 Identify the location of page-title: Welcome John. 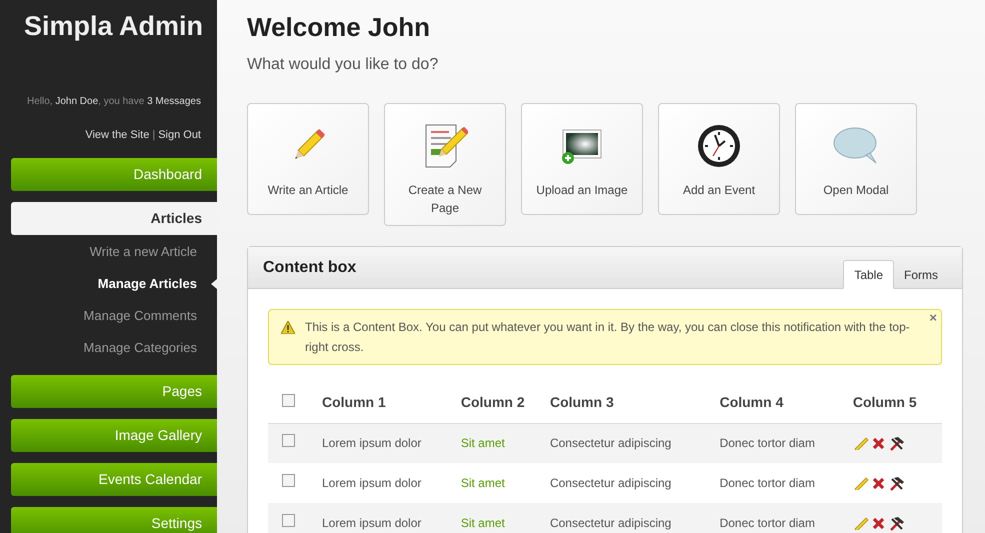
(339, 27).